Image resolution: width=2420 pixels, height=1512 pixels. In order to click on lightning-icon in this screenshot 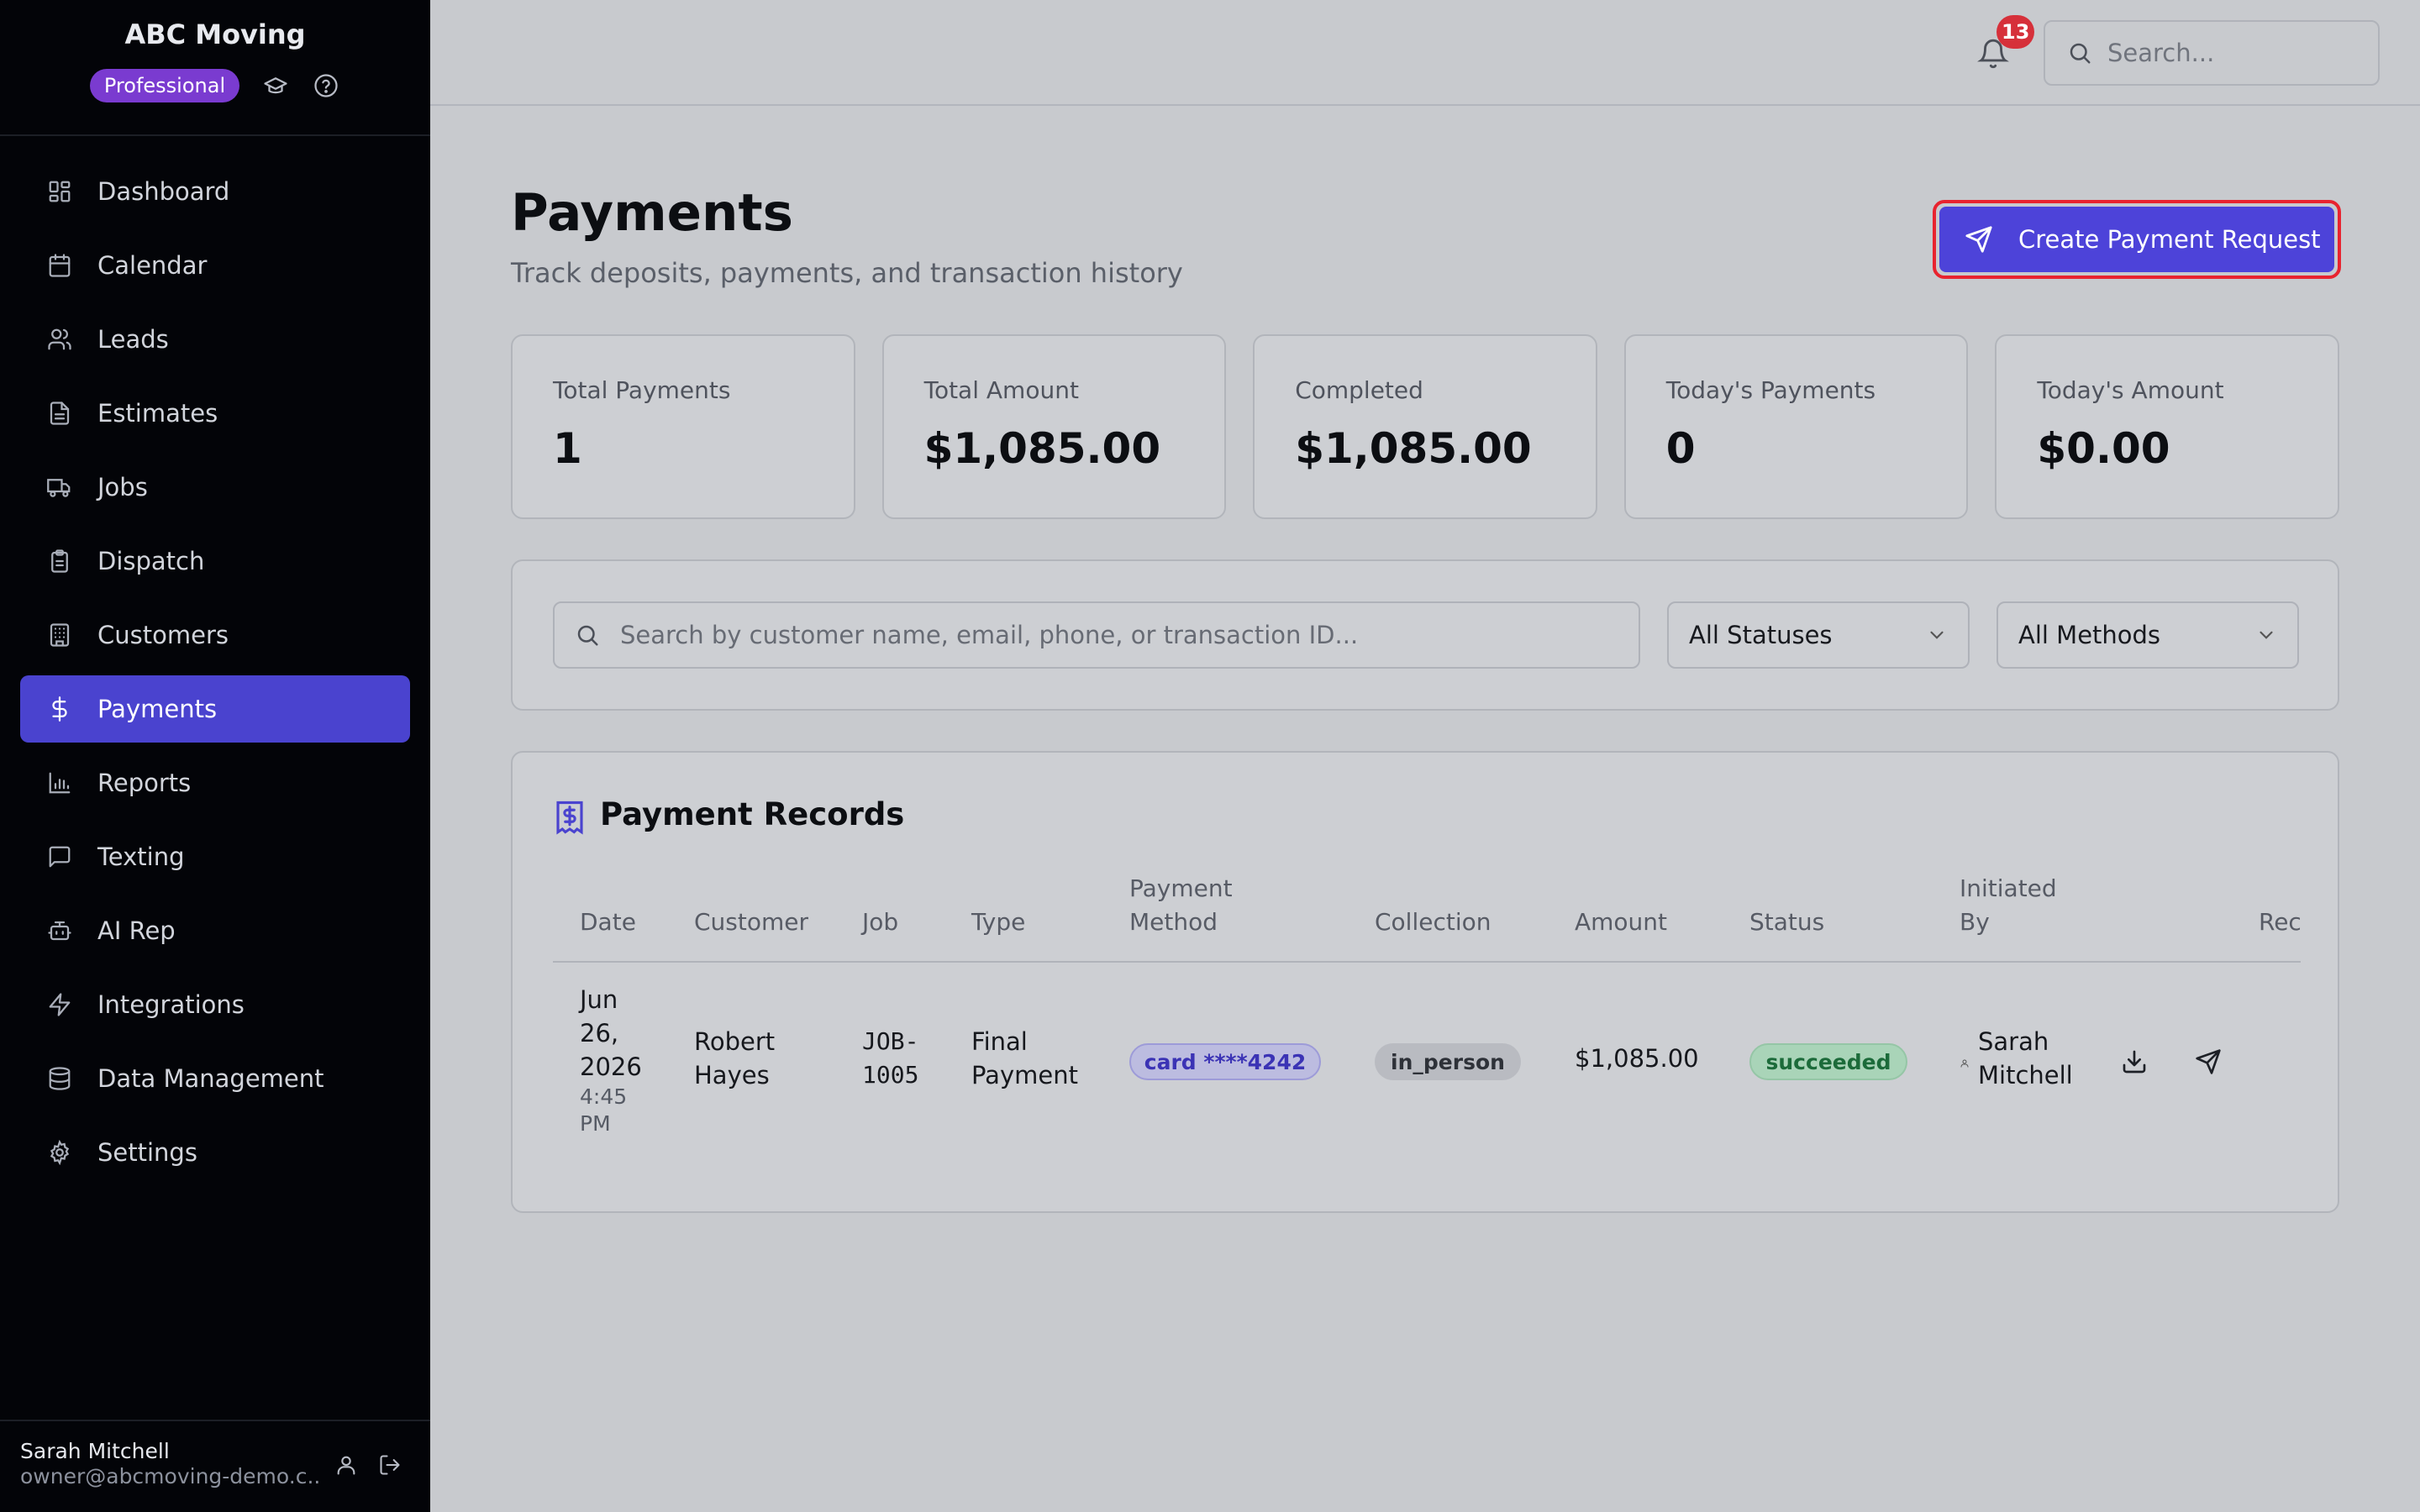, I will do `click(60, 1004)`.